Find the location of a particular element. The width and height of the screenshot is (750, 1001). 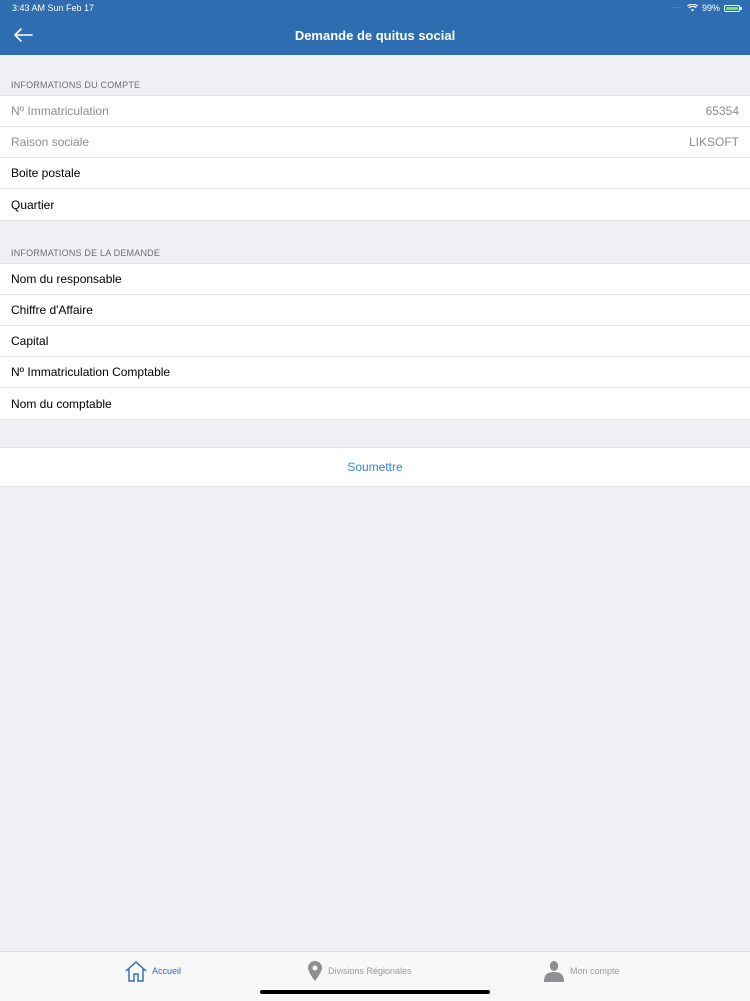

field-quartier: Quartier is located at coordinates (375, 204).